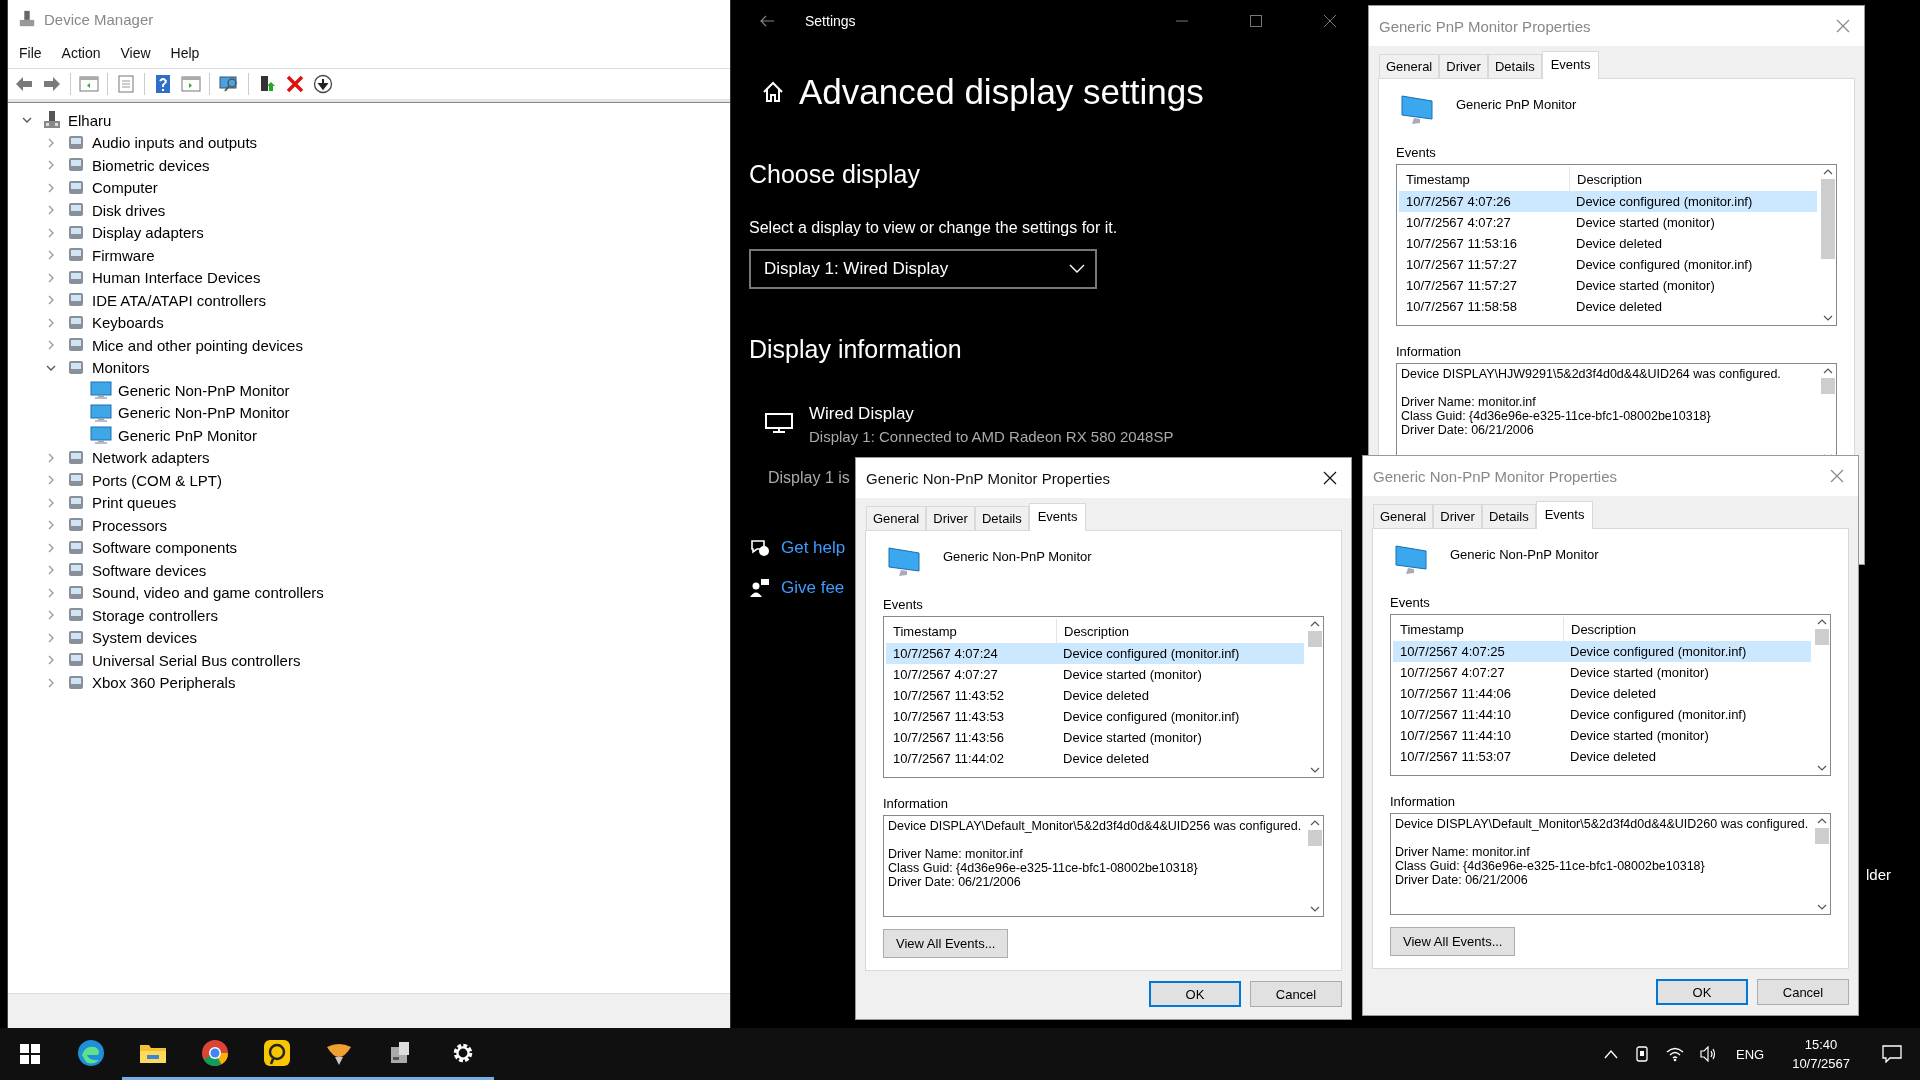  I want to click on tree-item: Mice and other pointing devices, so click(197, 345).